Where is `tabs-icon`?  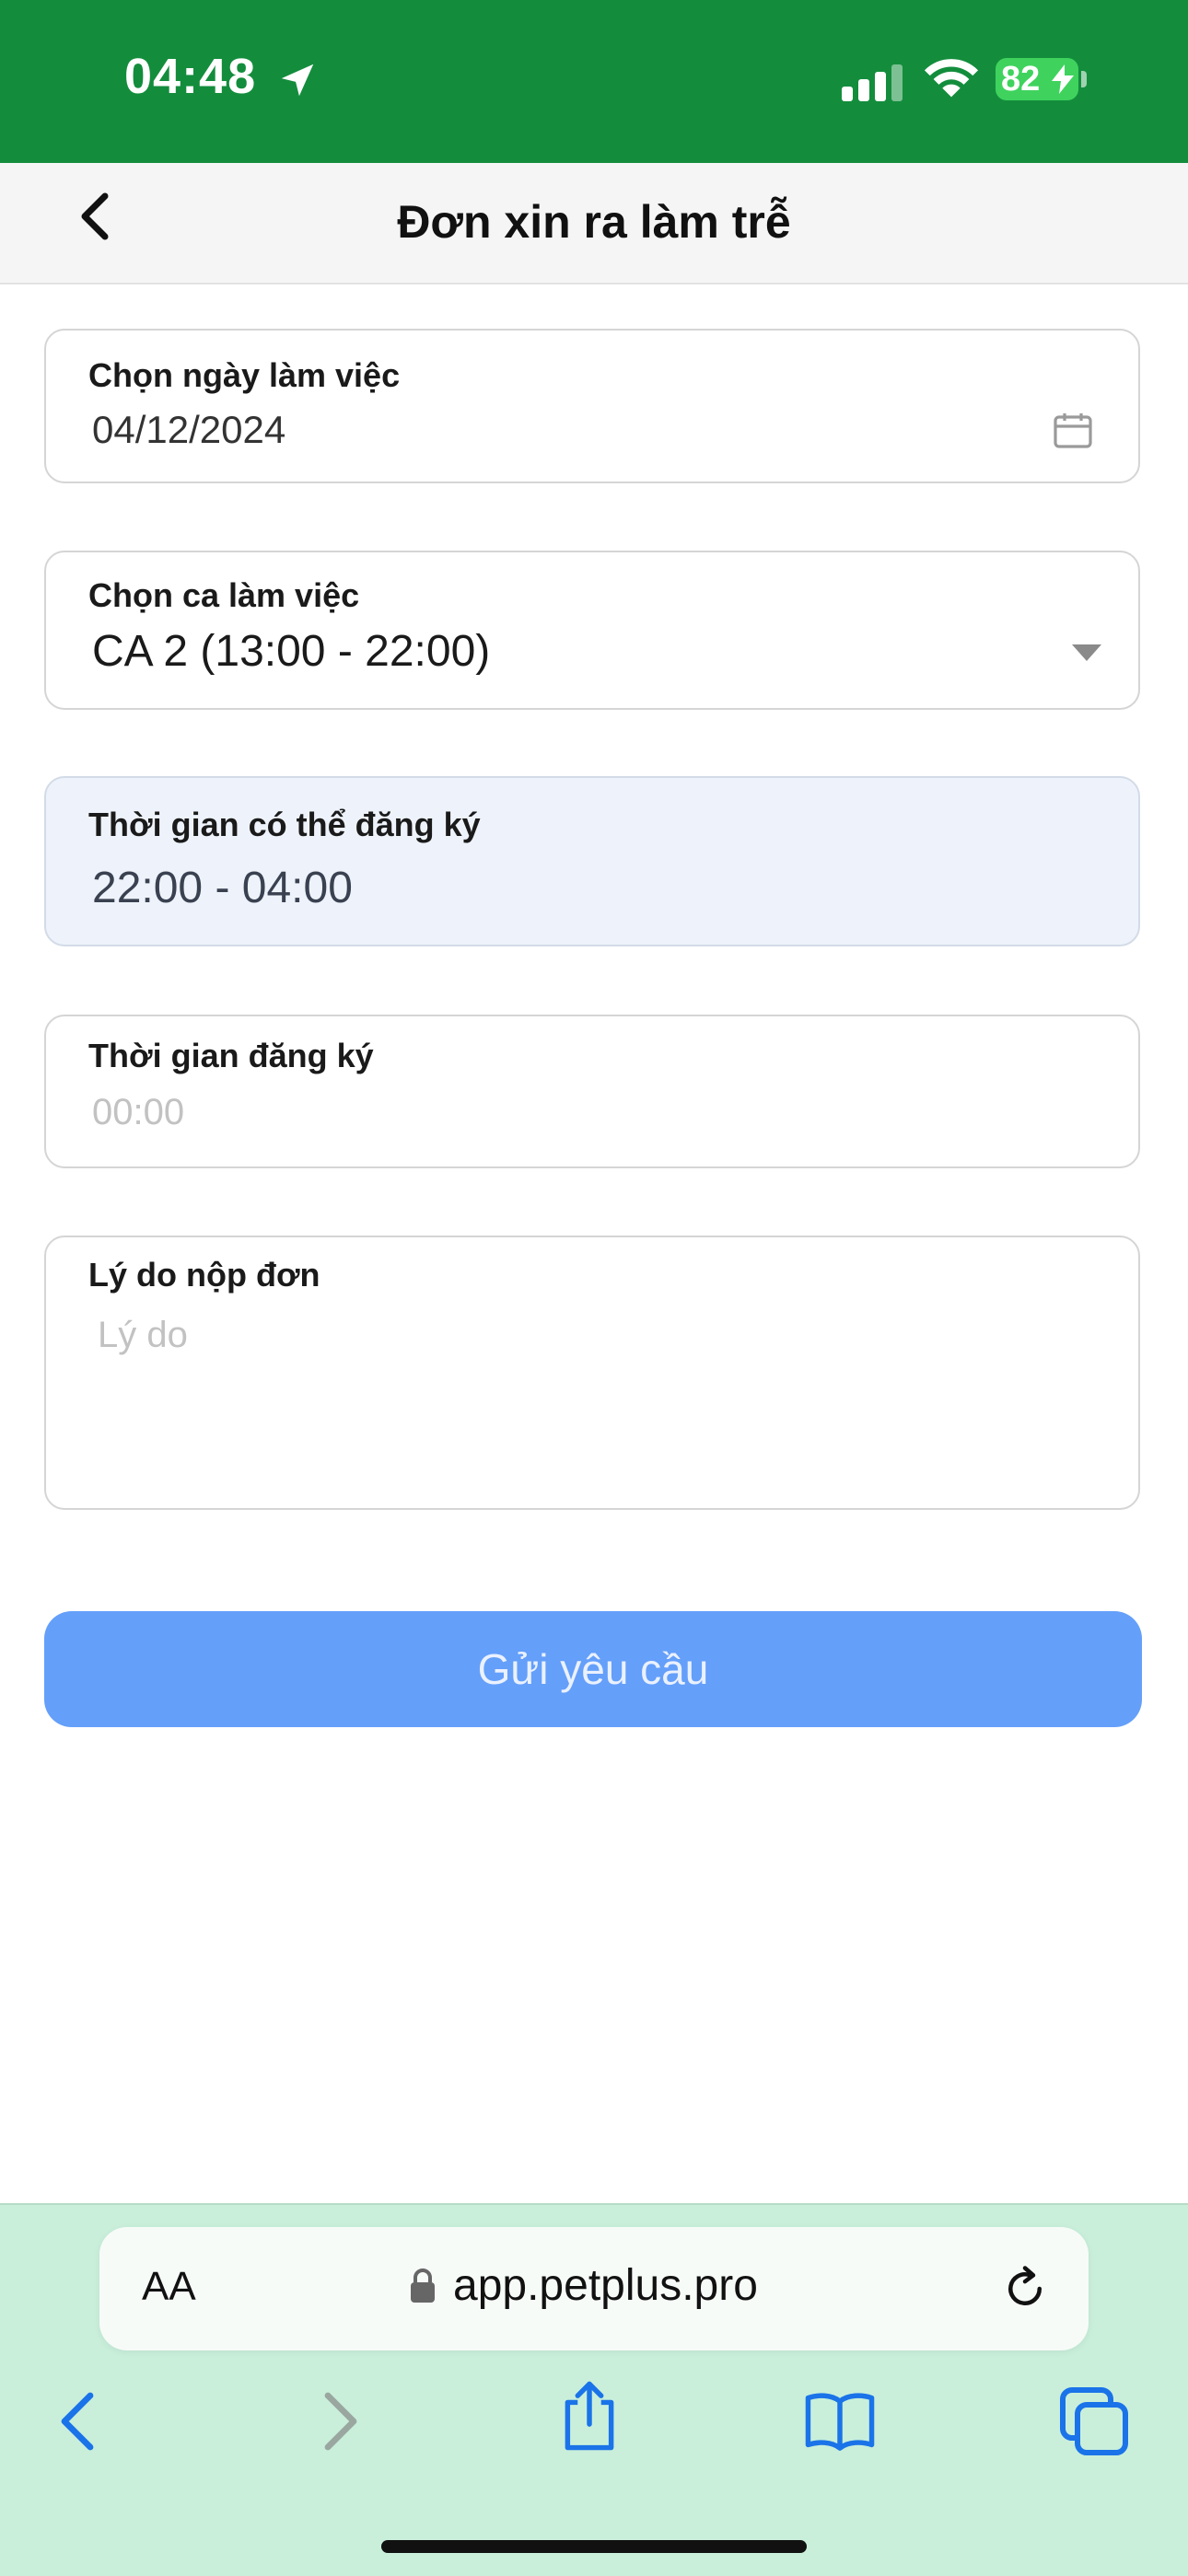
tabs-icon is located at coordinates (1094, 2421).